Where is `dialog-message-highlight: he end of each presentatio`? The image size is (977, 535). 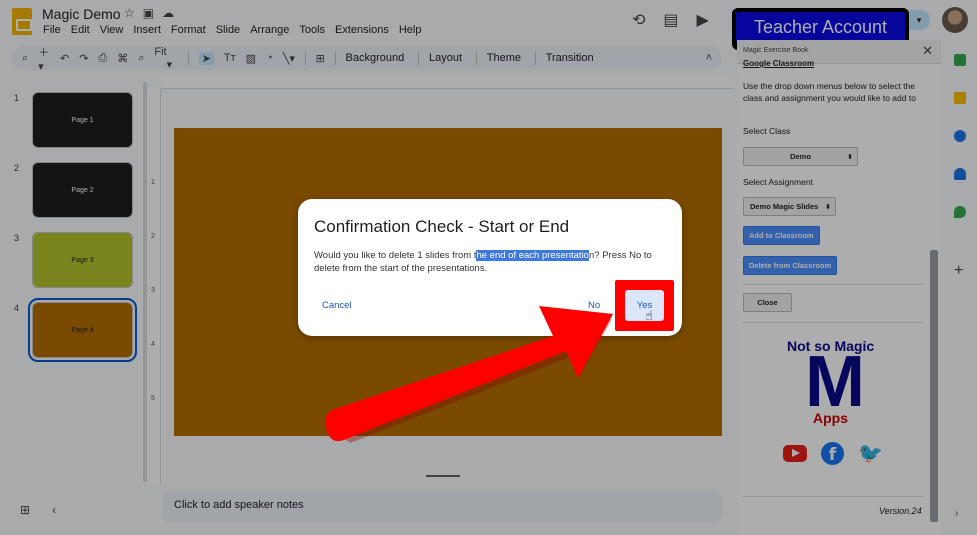
dialog-message-highlight: he end of each presentatio is located at coordinates (532, 255).